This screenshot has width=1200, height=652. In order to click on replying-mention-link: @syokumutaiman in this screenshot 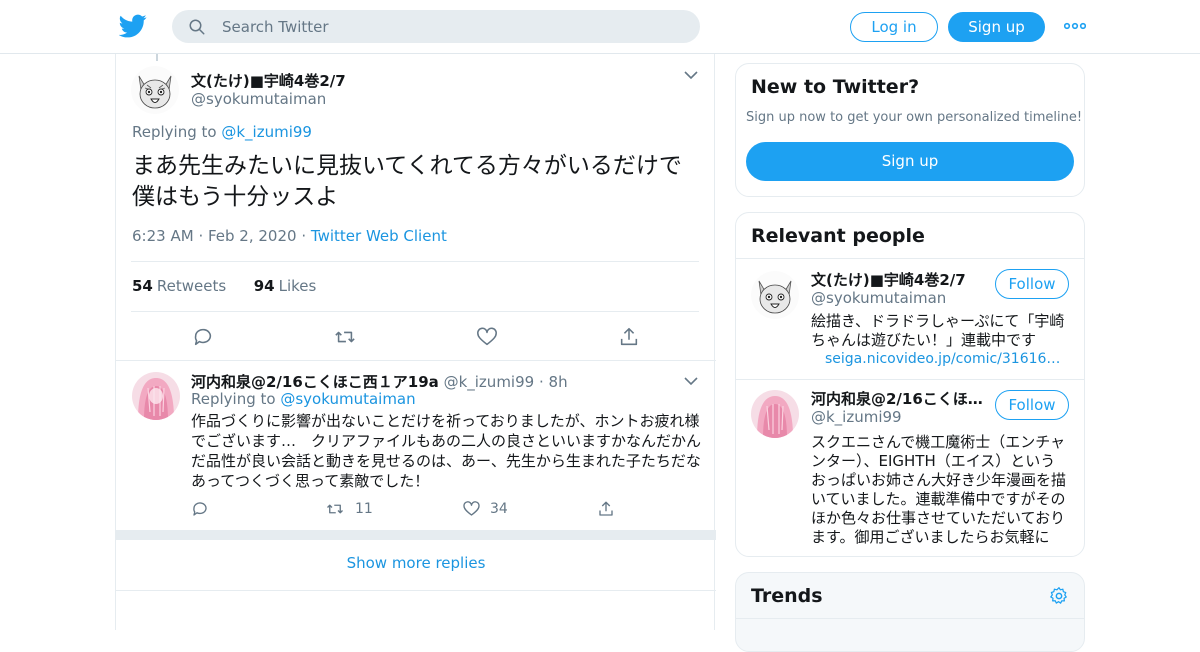, I will do `click(347, 399)`.